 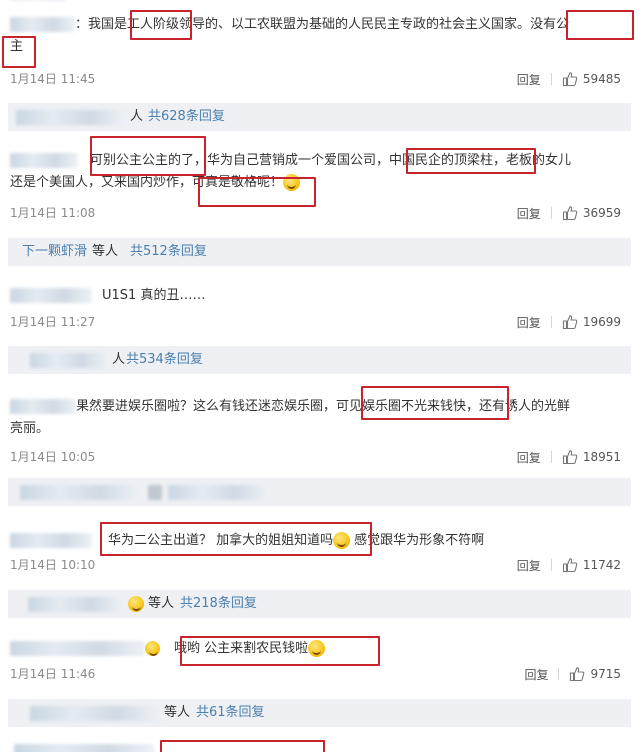 What do you see at coordinates (230, 713) in the screenshot?
I see `reply-count-link: 共61条回复` at bounding box center [230, 713].